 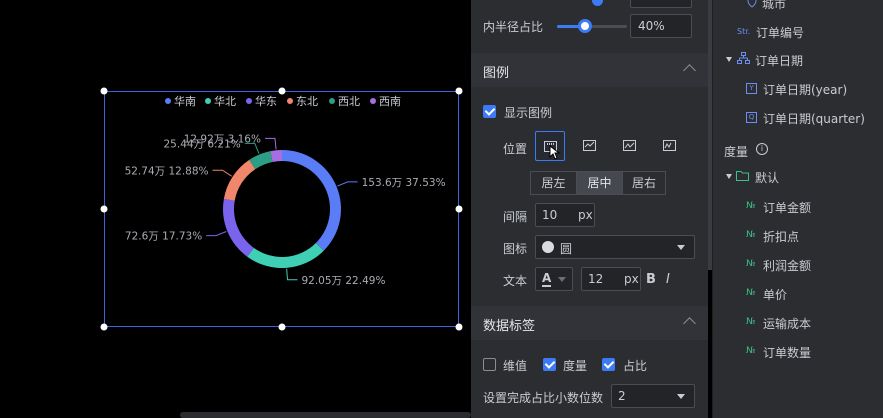 I want to click on circle-icon, so click(x=548, y=247).